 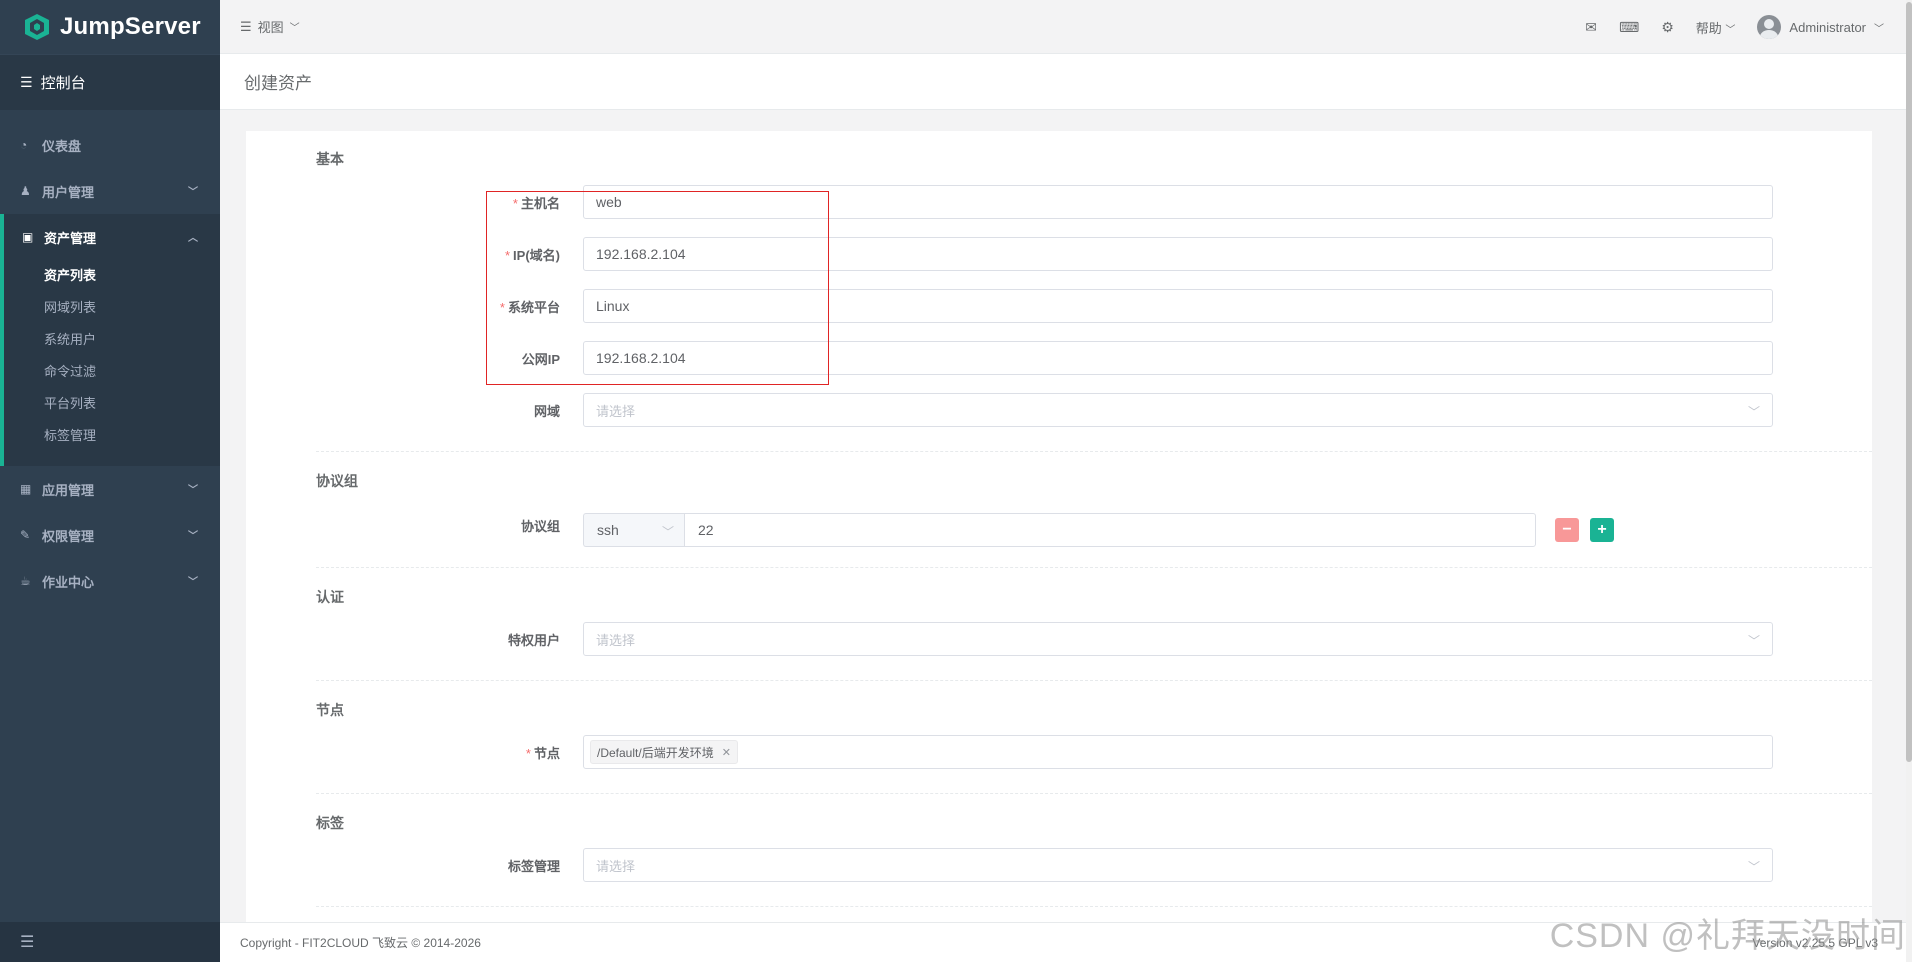 What do you see at coordinates (110, 191) in the screenshot?
I see `sidebar-item-users: ♟ 用户管理 ﹀` at bounding box center [110, 191].